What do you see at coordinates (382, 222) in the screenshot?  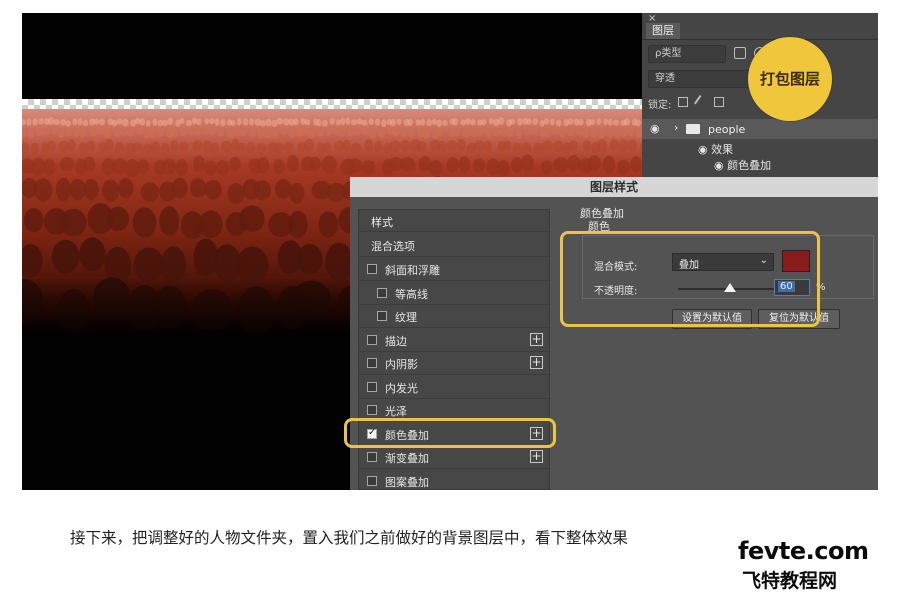 I see `styles-header-label: 样式` at bounding box center [382, 222].